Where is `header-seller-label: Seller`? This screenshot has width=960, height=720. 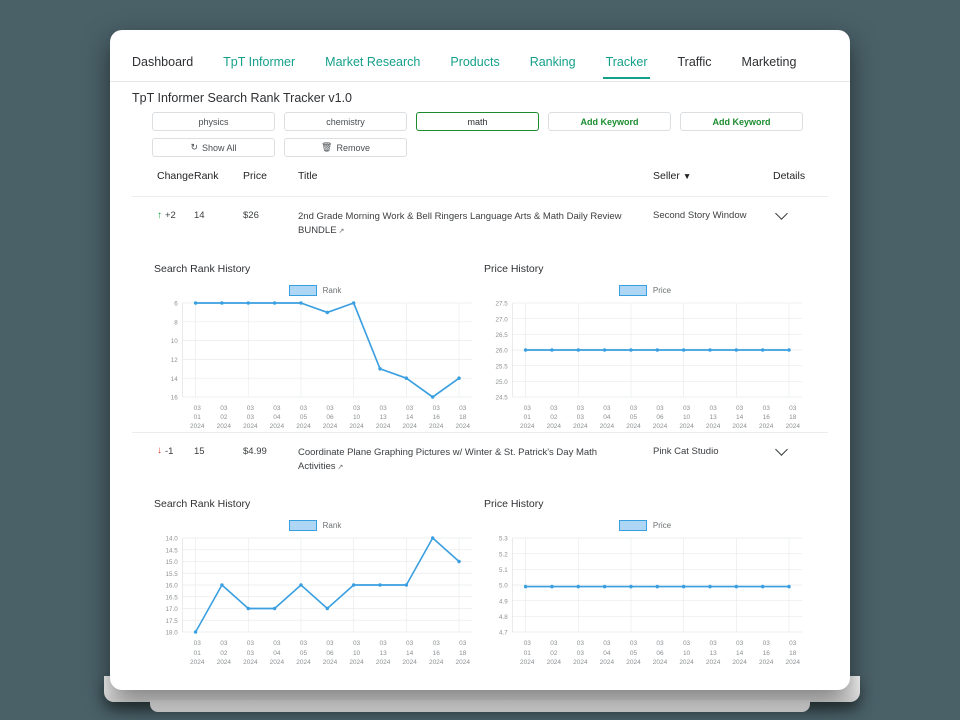 header-seller-label: Seller is located at coordinates (666, 176).